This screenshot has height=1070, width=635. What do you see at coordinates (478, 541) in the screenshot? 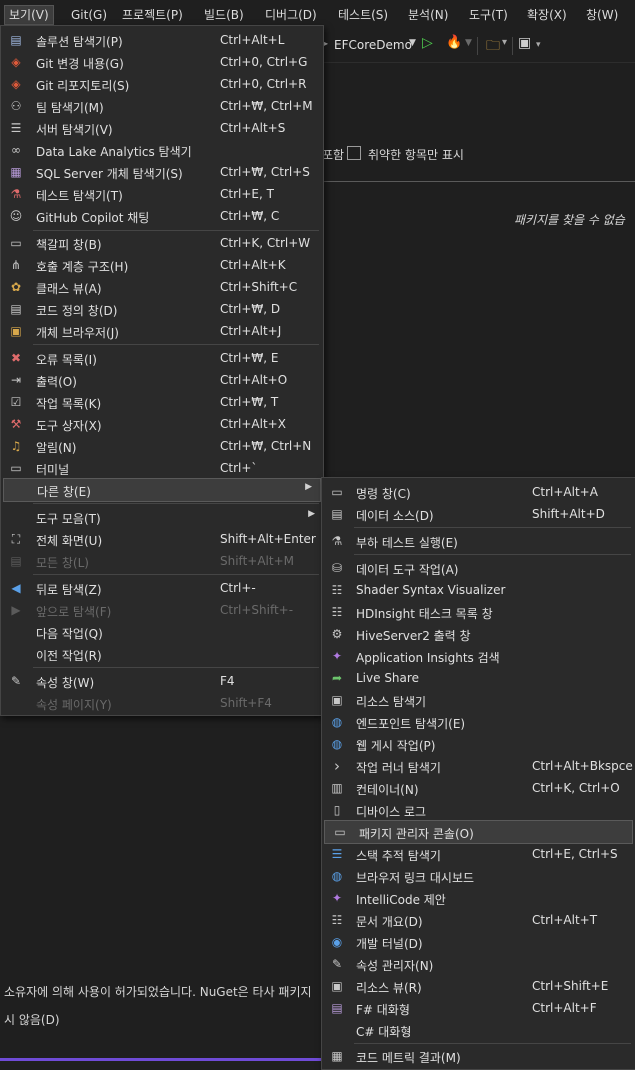
I see `menu-item-load-test: ⚗ 부하 테스트 실행(E)` at bounding box center [478, 541].